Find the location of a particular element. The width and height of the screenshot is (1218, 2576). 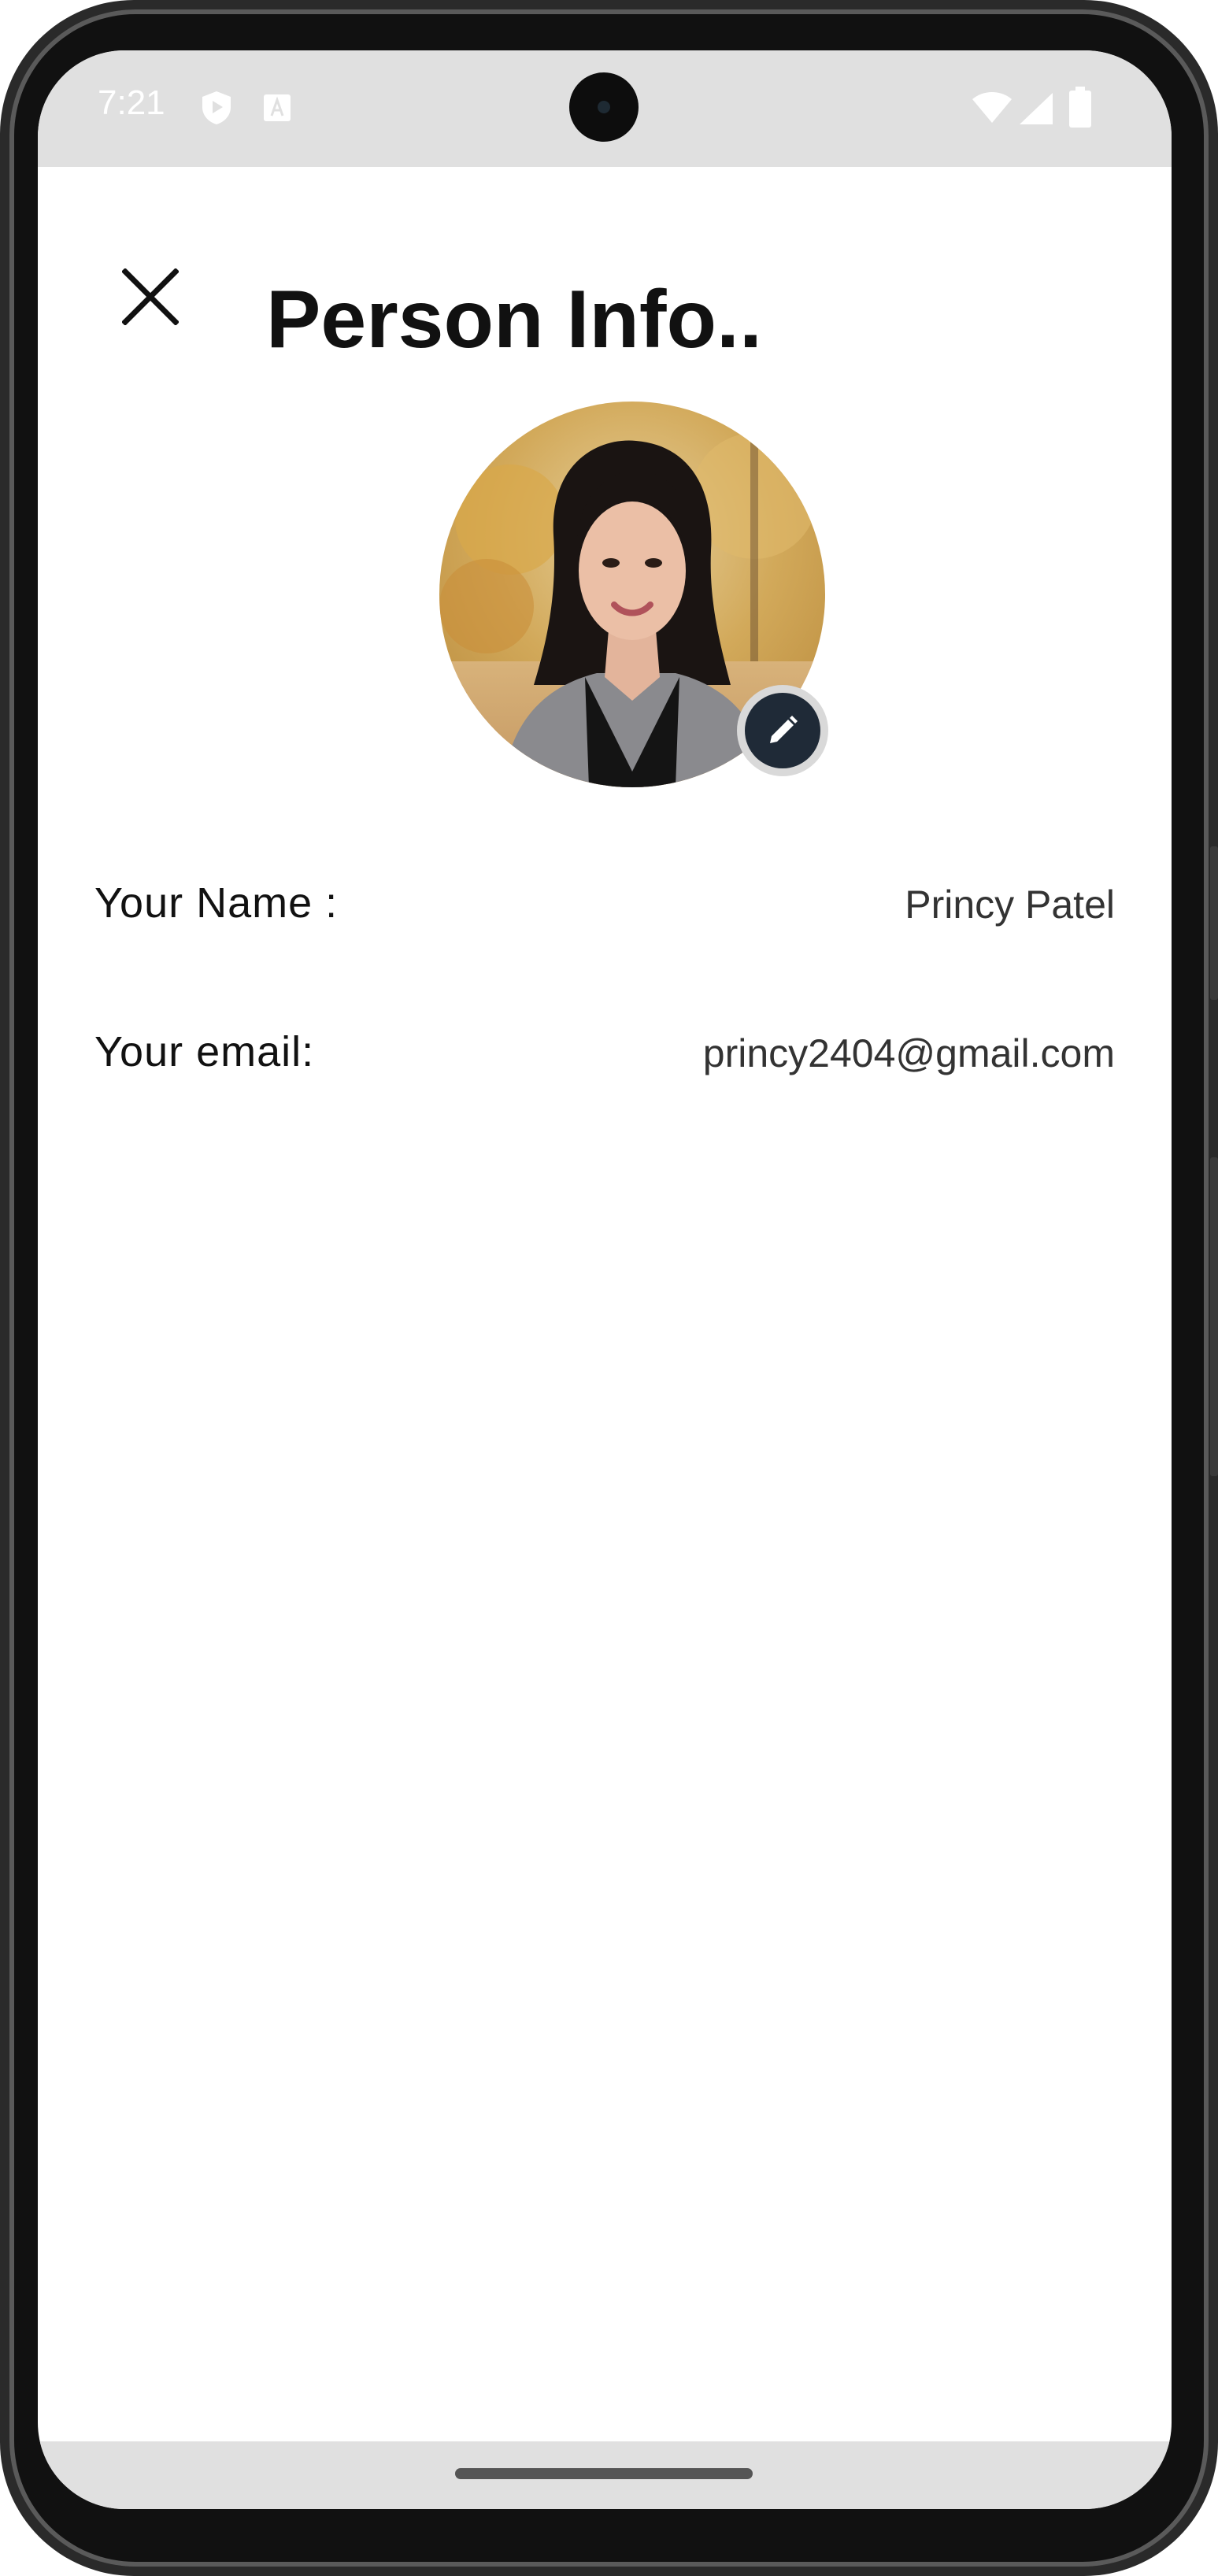

edit-photo-button-inner is located at coordinates (782, 730).